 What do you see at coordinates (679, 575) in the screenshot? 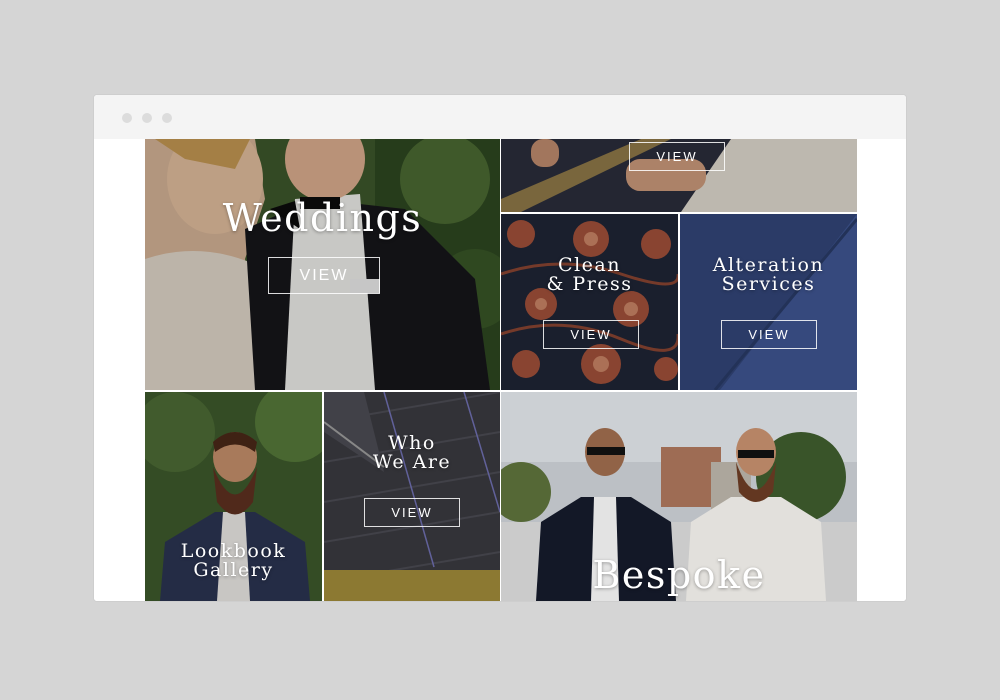
I see `bespoke-title: Bespoke` at bounding box center [679, 575].